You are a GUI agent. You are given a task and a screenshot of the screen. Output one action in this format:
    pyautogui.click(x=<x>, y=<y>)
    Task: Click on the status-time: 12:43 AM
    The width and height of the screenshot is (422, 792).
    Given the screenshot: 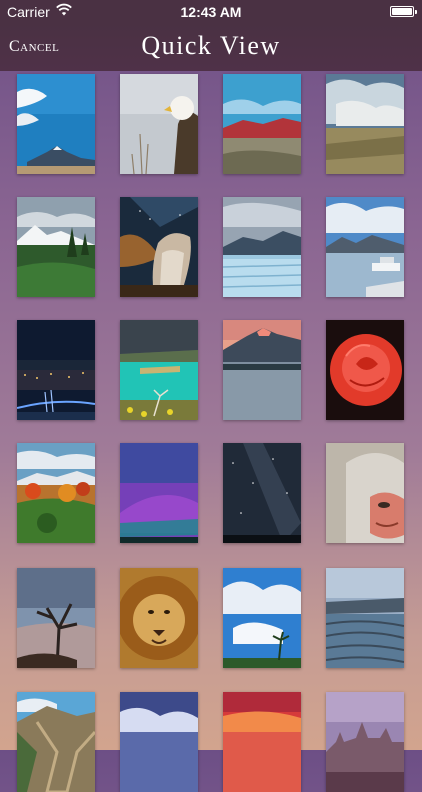 What is the action you would take?
    pyautogui.click(x=211, y=12)
    